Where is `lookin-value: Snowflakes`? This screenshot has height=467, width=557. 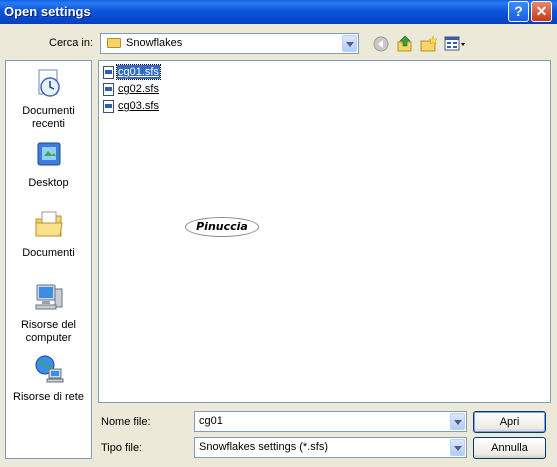
lookin-value: Snowflakes is located at coordinates (154, 43).